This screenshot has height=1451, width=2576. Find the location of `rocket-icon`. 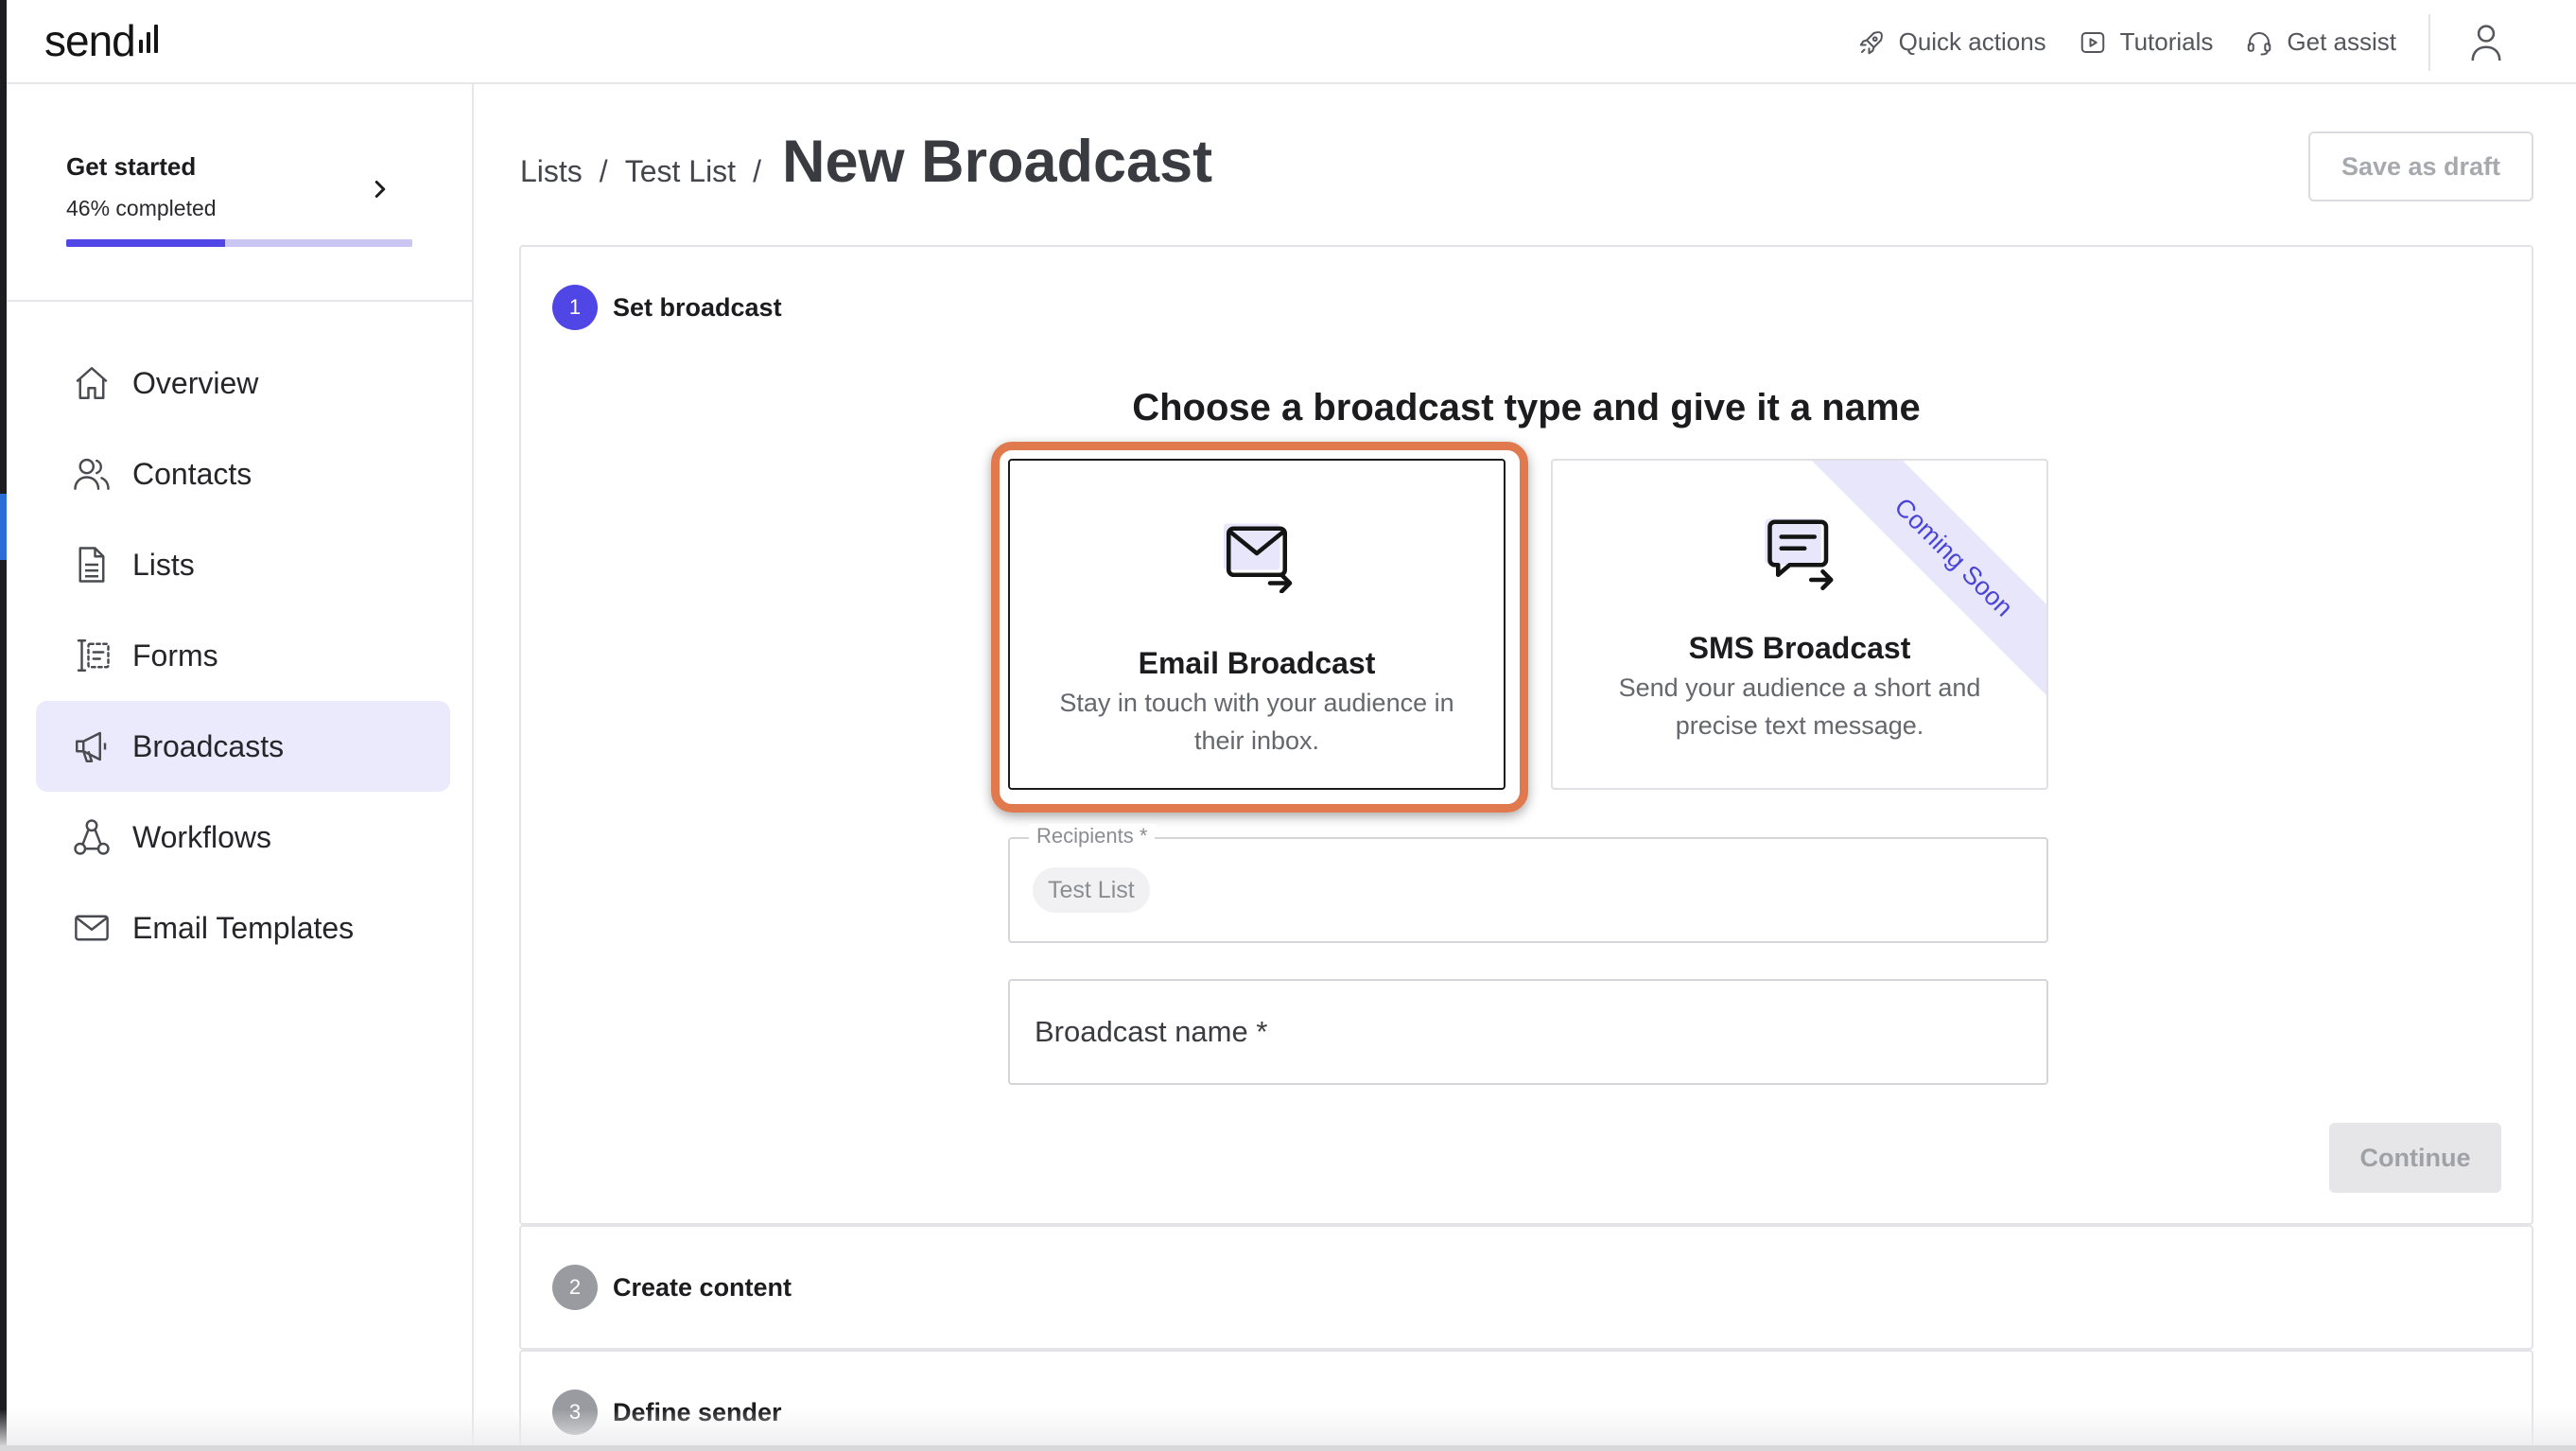

rocket-icon is located at coordinates (1871, 42).